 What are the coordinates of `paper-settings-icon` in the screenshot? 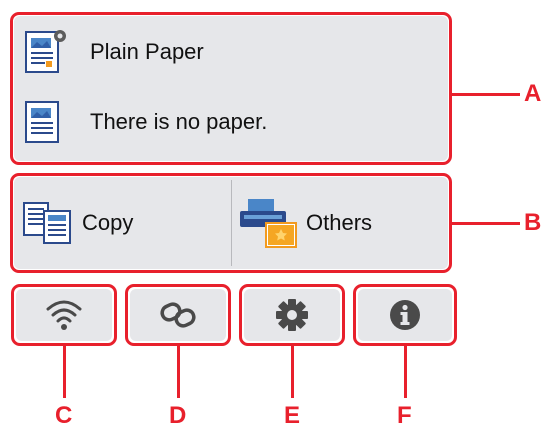 It's located at (45, 52).